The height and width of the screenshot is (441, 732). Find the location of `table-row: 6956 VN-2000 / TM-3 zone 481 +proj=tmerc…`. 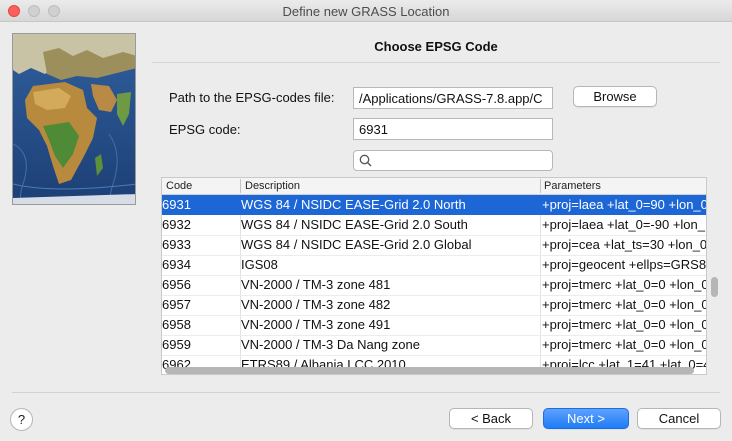

table-row: 6956 VN-2000 / TM-3 zone 481 +proj=tmerc… is located at coordinates (434, 285).